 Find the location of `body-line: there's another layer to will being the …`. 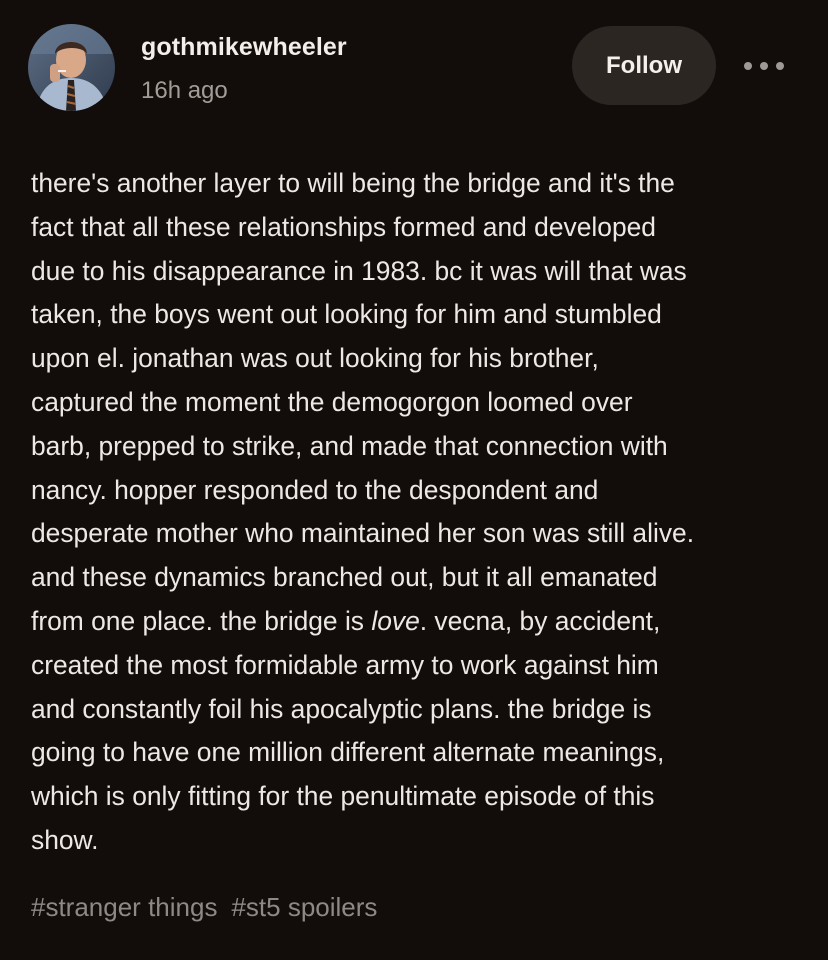

body-line: there's another layer to will being the … is located at coordinates (353, 183).